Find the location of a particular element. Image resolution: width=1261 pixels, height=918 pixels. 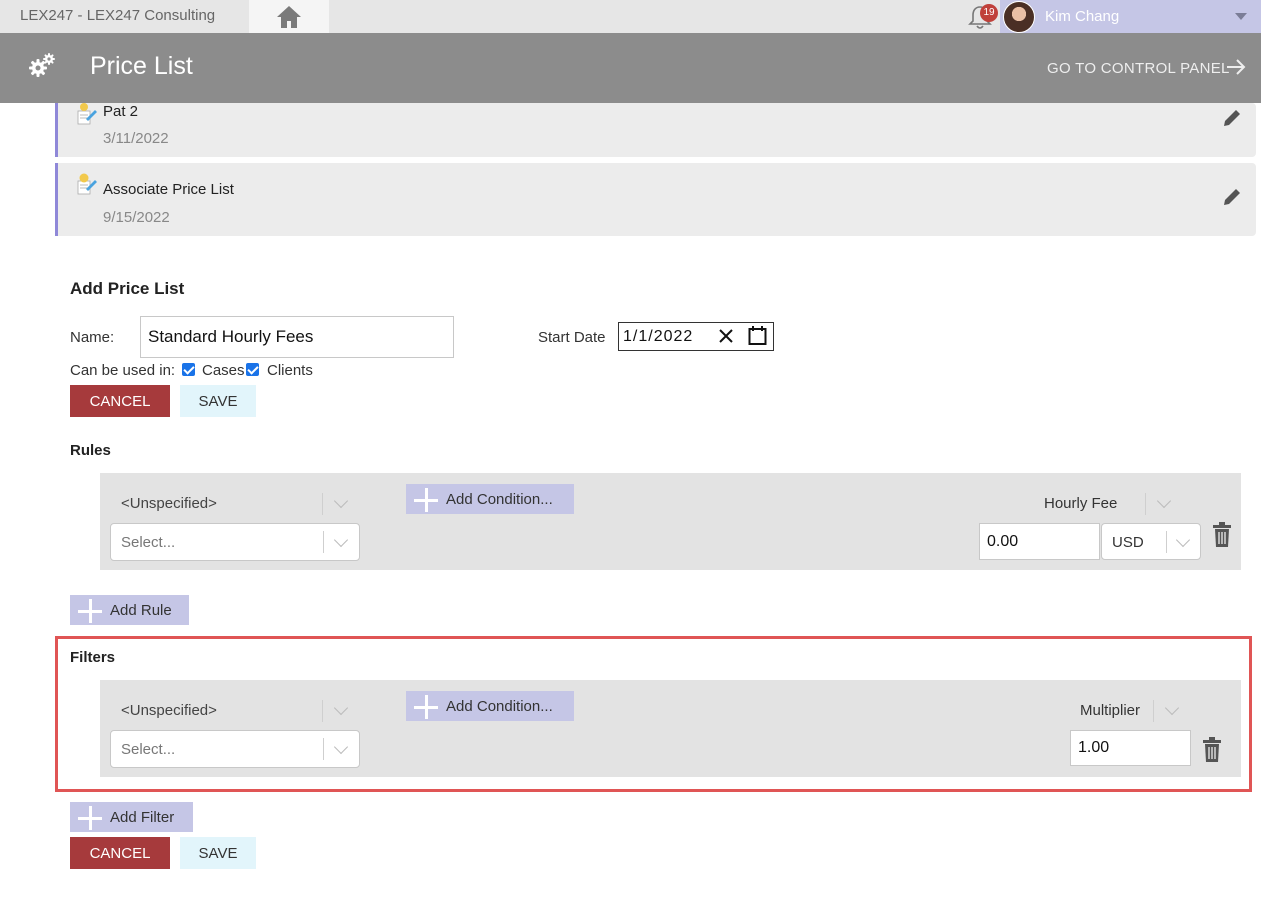

filter-field-label: <Unspecified> is located at coordinates (169, 710).